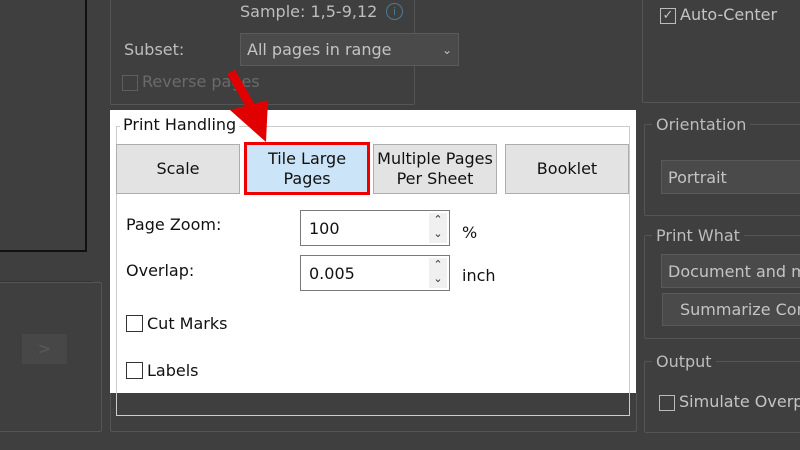  What do you see at coordinates (247, 105) in the screenshot?
I see `red-arrow-annotation` at bounding box center [247, 105].